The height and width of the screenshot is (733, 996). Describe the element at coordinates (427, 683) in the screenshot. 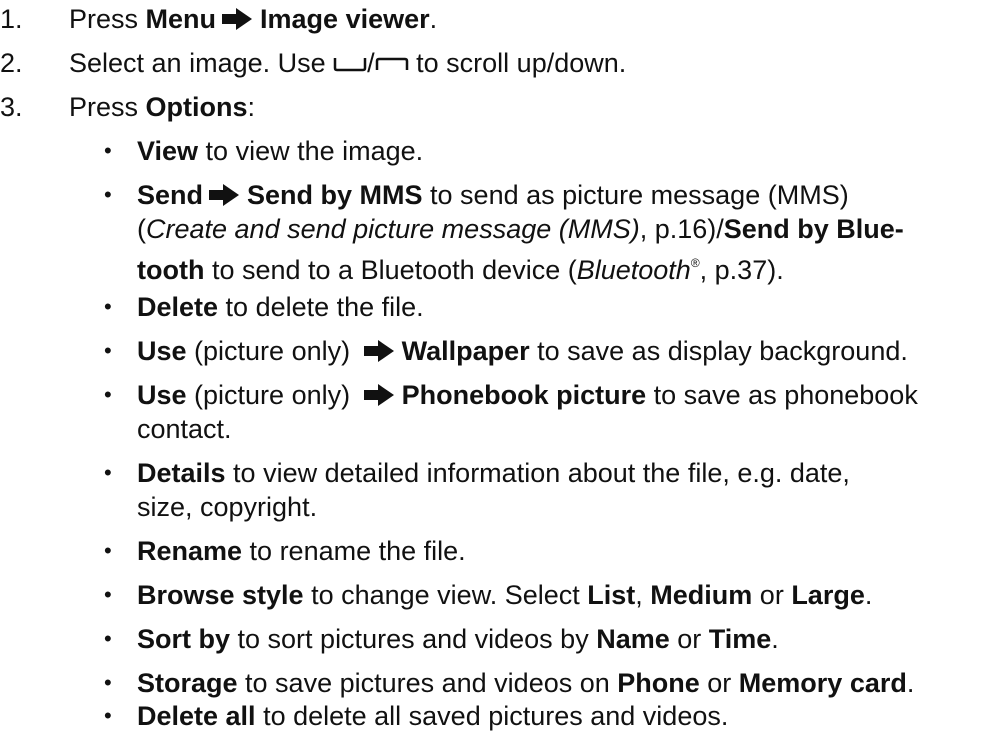

I see `option-text: to save pictures and videos on` at that location.